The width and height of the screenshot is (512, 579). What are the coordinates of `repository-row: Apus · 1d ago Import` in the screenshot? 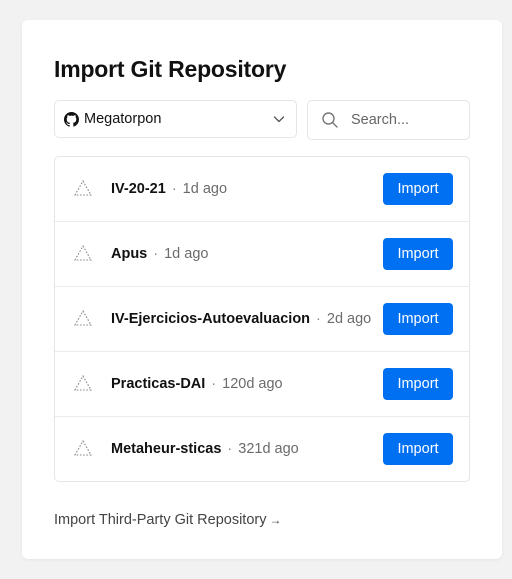 It's located at (262, 254).